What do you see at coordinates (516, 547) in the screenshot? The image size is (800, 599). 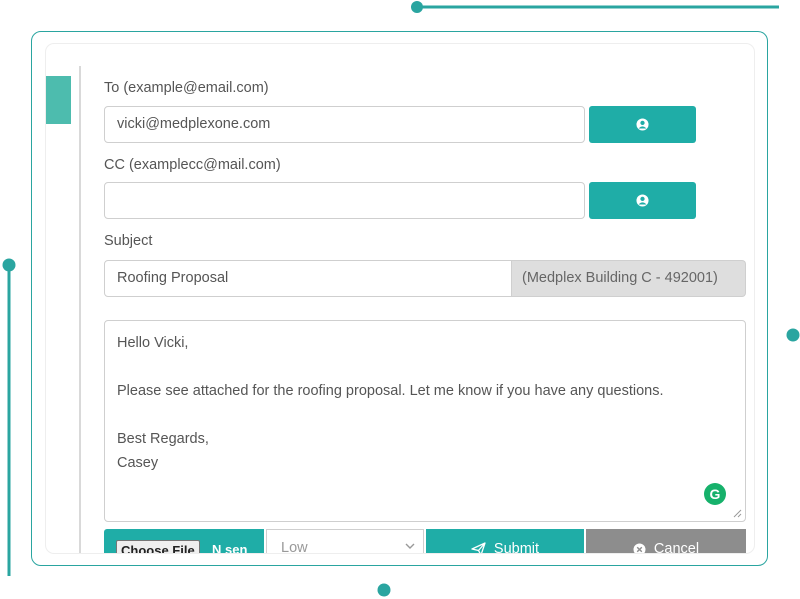 I see `submit-label: Submit` at bounding box center [516, 547].